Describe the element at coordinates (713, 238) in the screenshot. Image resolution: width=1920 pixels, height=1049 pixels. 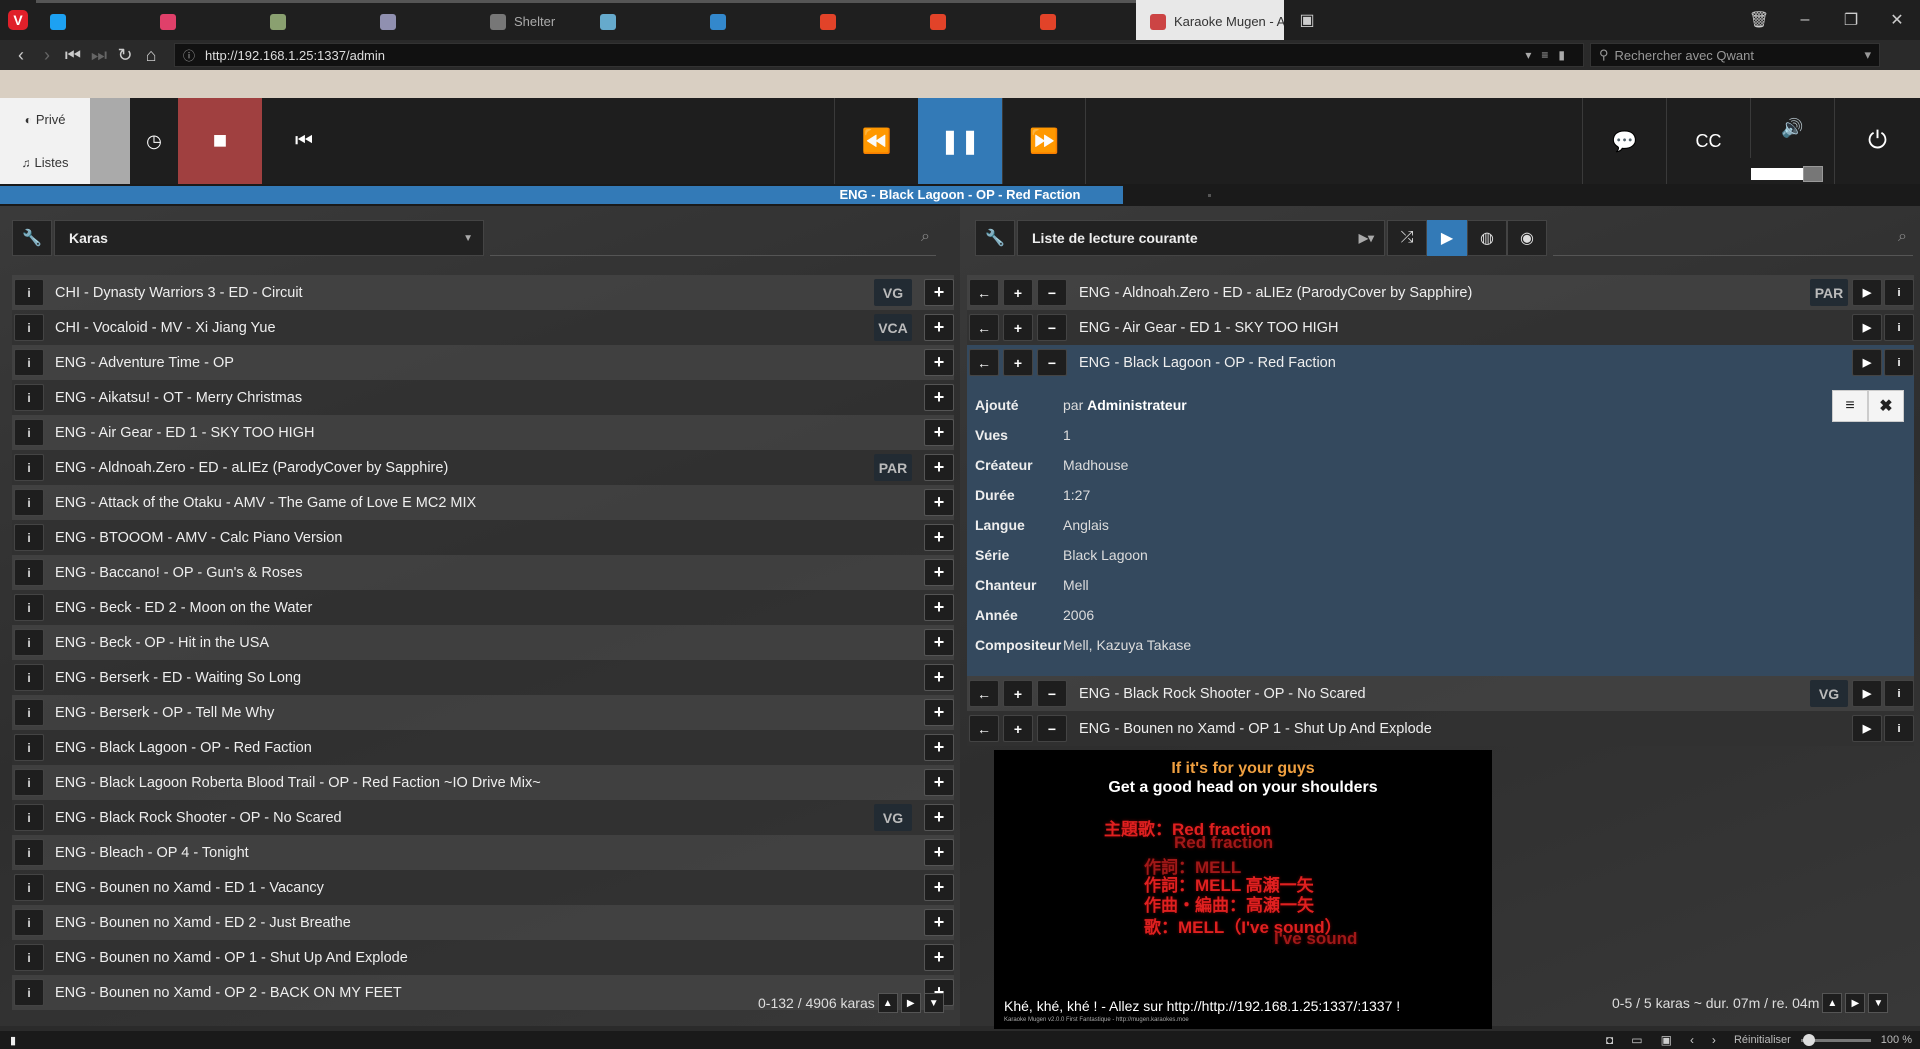
I see `library-search-input: ⌕` at that location.